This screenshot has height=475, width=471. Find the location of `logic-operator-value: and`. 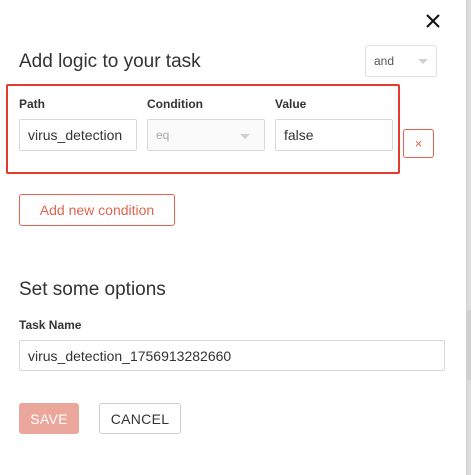

logic-operator-value: and is located at coordinates (384, 61).